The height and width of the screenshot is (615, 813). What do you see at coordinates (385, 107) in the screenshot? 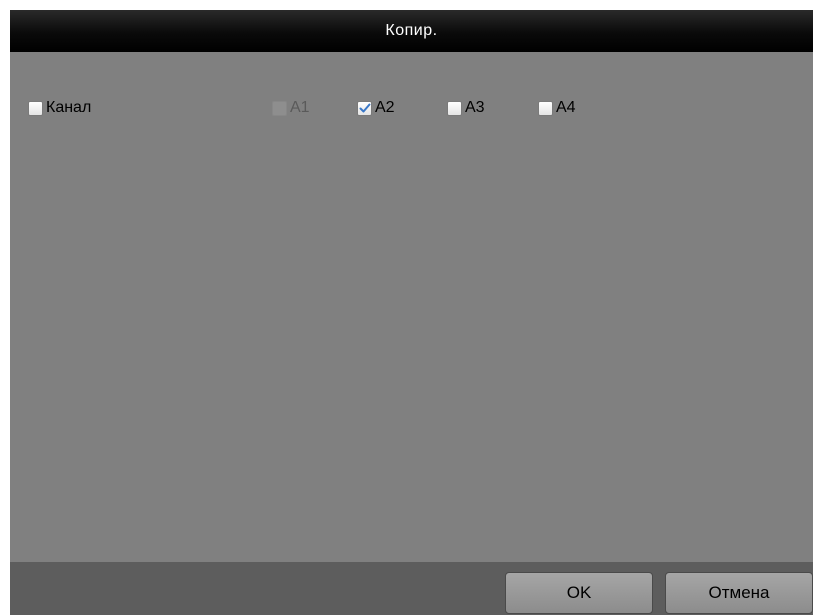
I see `channel-a2-label: A2` at bounding box center [385, 107].